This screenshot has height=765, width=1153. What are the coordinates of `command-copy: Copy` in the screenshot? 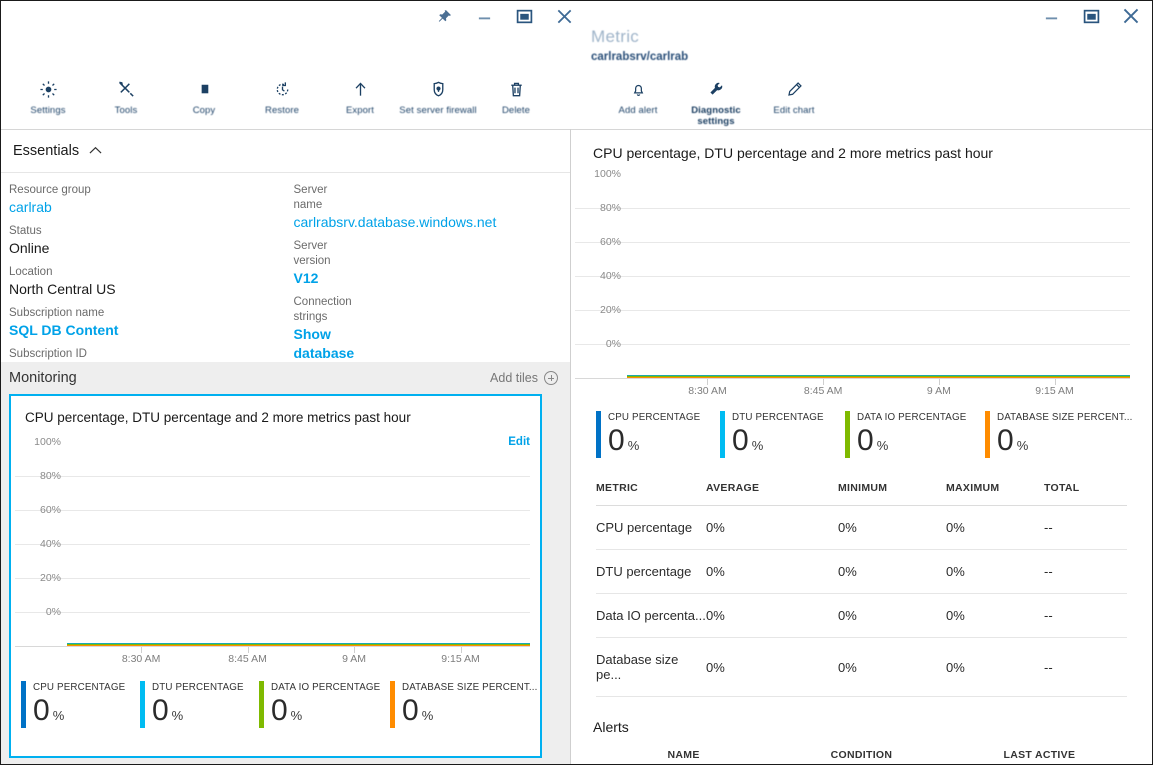 It's located at (204, 96).